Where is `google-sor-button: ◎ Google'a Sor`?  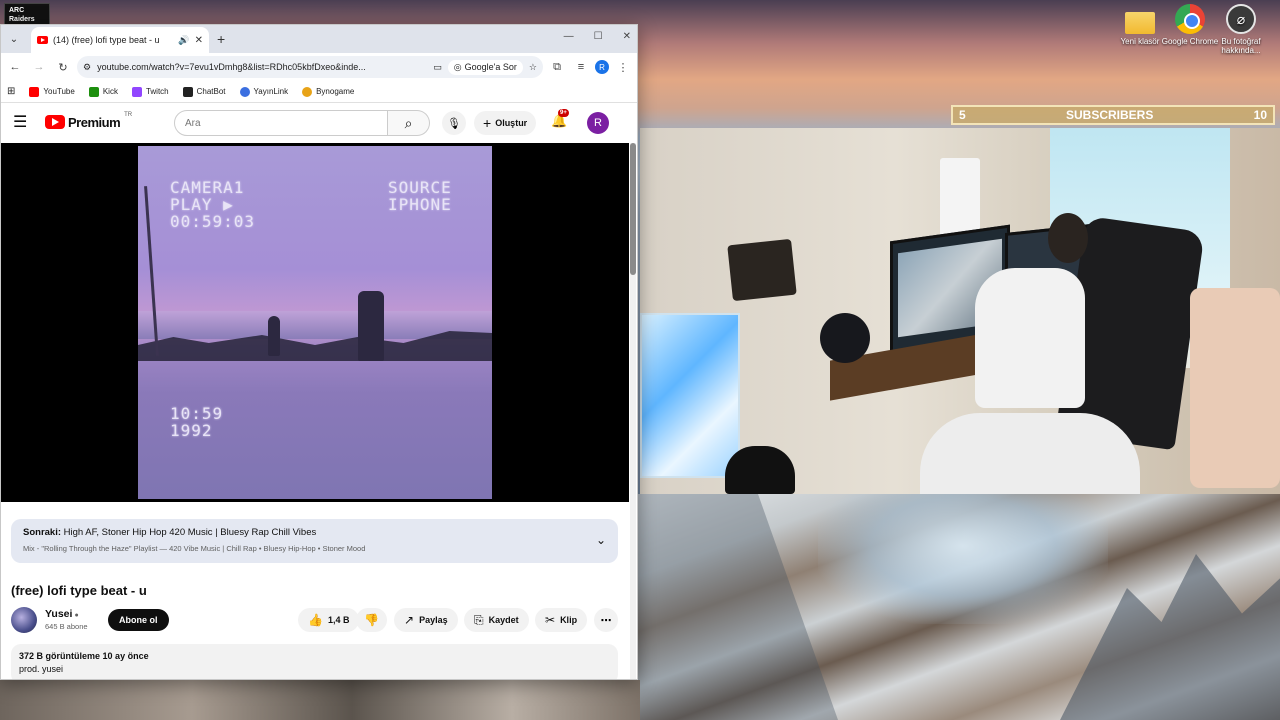 google-sor-button: ◎ Google'a Sor is located at coordinates (485, 67).